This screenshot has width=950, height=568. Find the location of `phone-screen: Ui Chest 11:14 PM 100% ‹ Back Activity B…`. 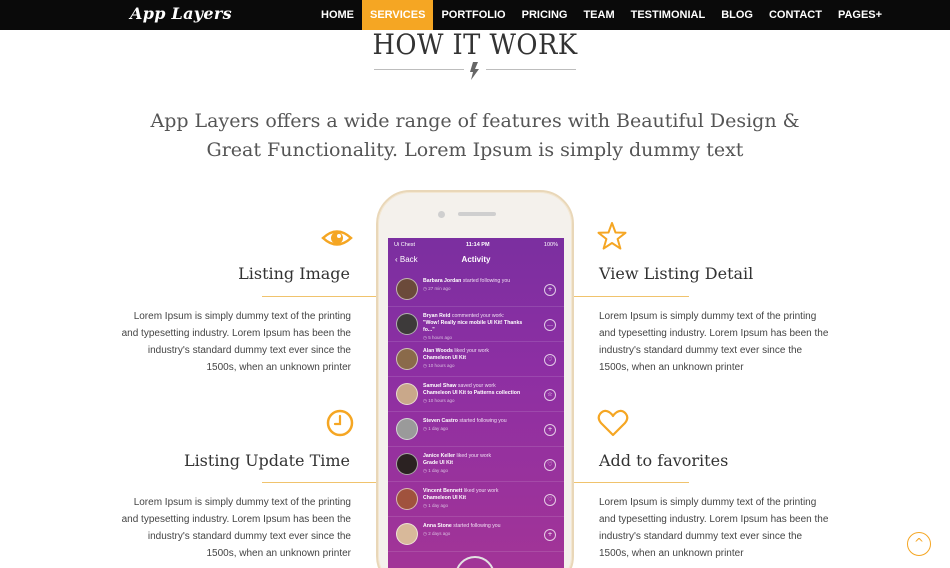

phone-screen: Ui Chest 11:14 PM 100% ‹ Back Activity B… is located at coordinates (476, 403).